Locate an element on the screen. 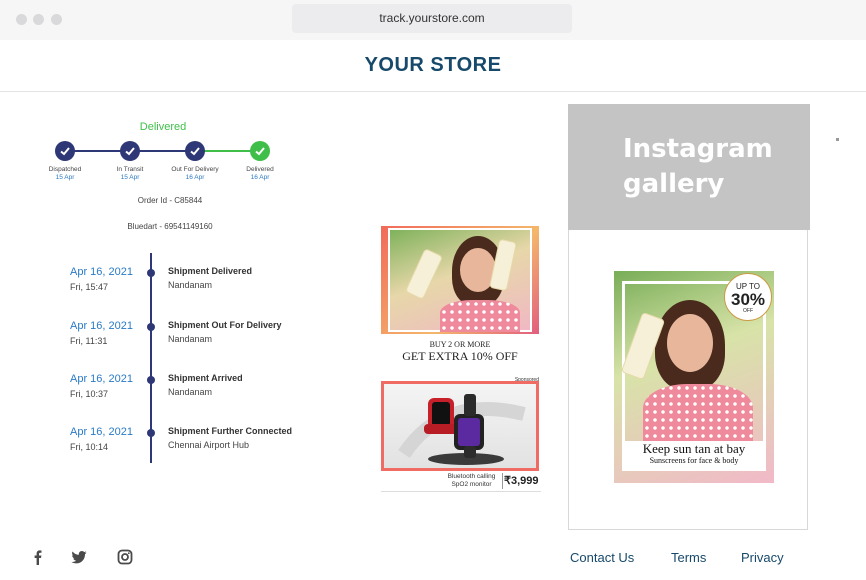  discount-badge: UP TO 30% OFF is located at coordinates (748, 297).